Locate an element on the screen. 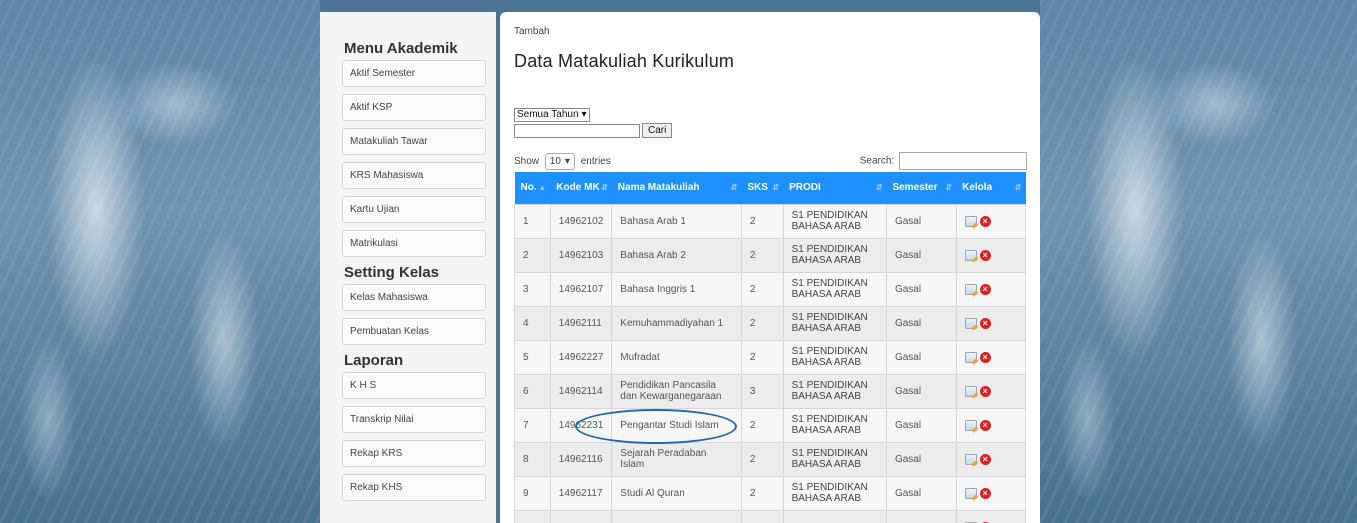 This screenshot has width=1357, height=523. cell-kode is located at coordinates (581, 516).